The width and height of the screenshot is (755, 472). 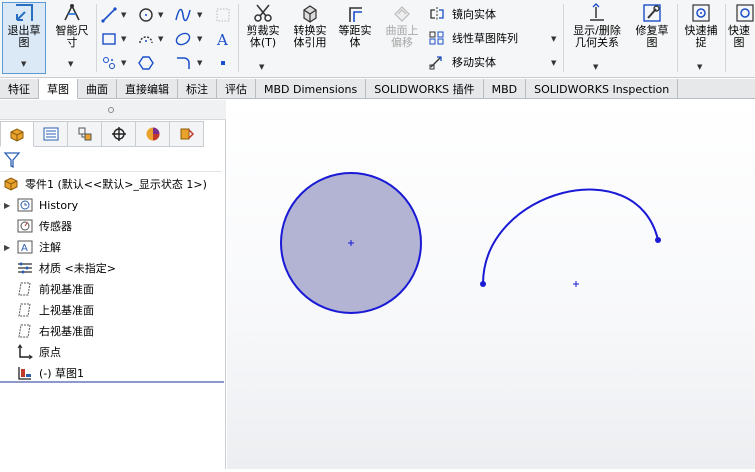 I want to click on linear-pattern-dropdown-icon: ▼, so click(x=553, y=39).